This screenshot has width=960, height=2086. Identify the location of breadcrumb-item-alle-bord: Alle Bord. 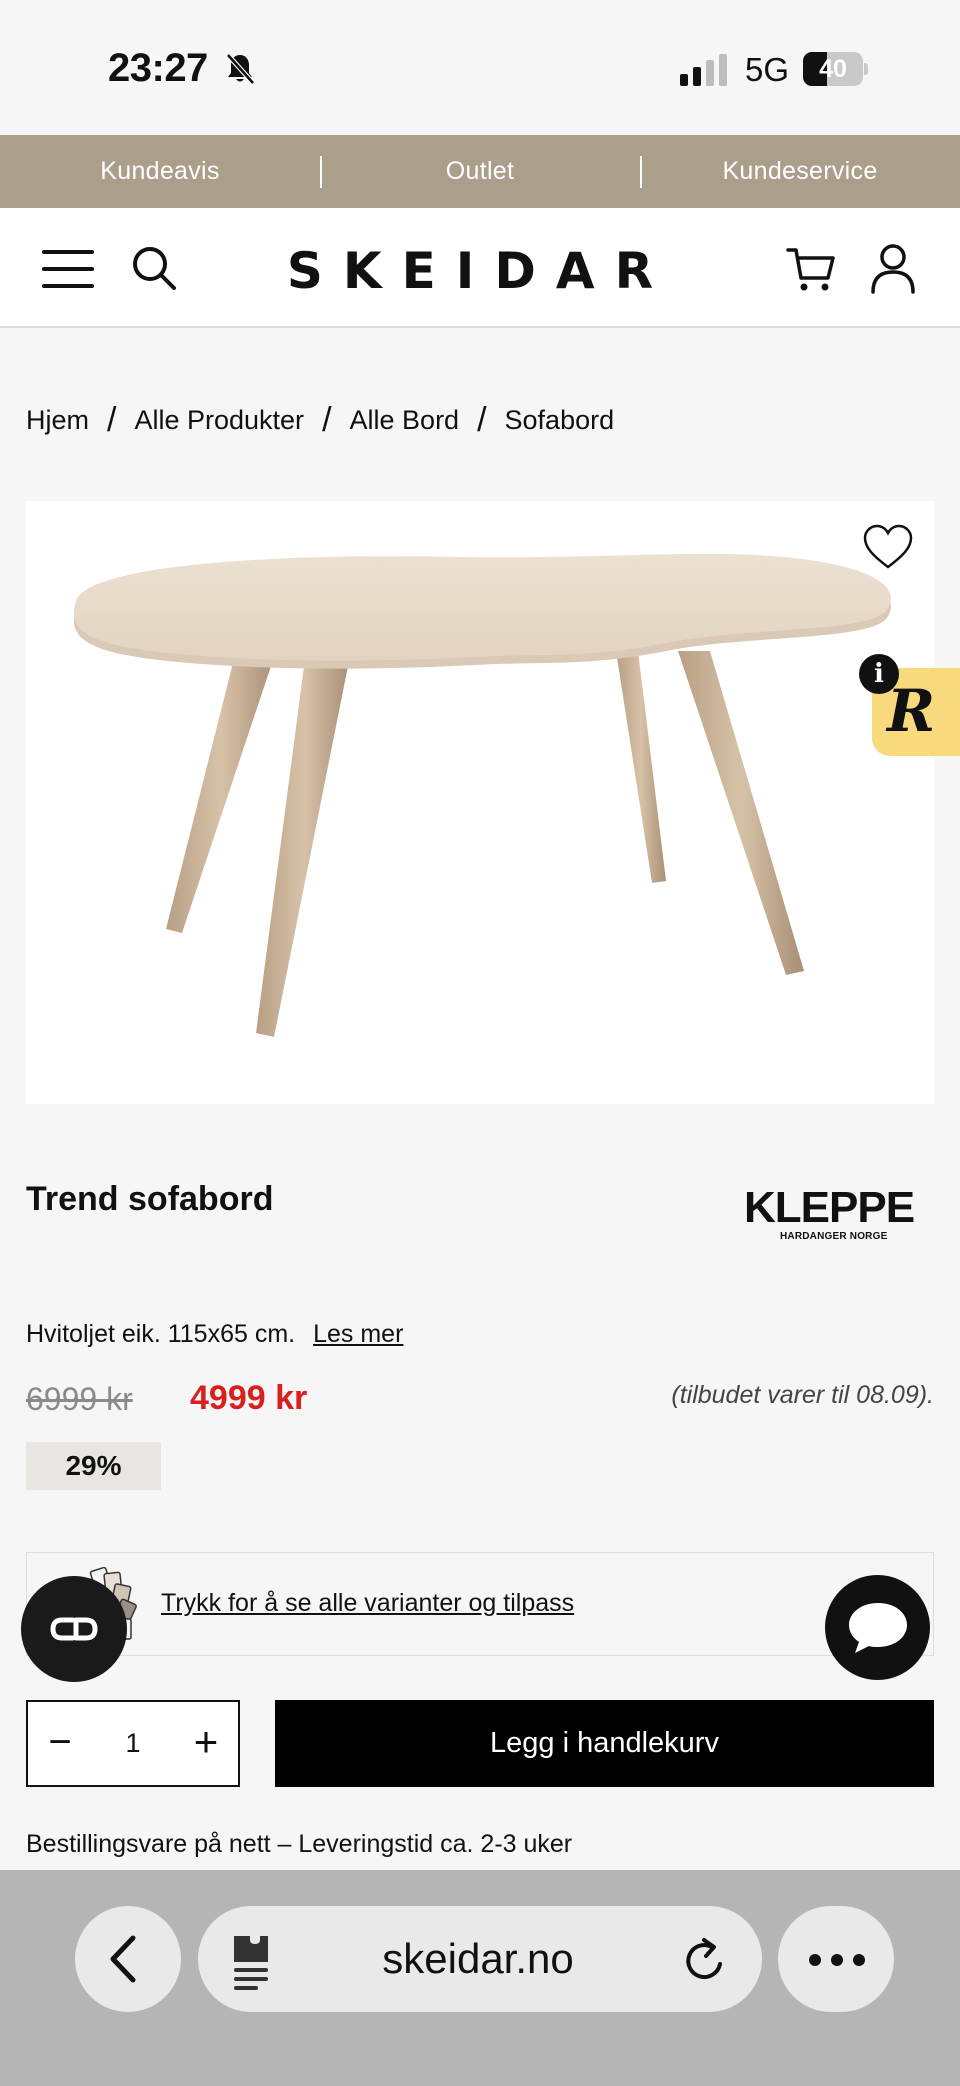
(405, 420).